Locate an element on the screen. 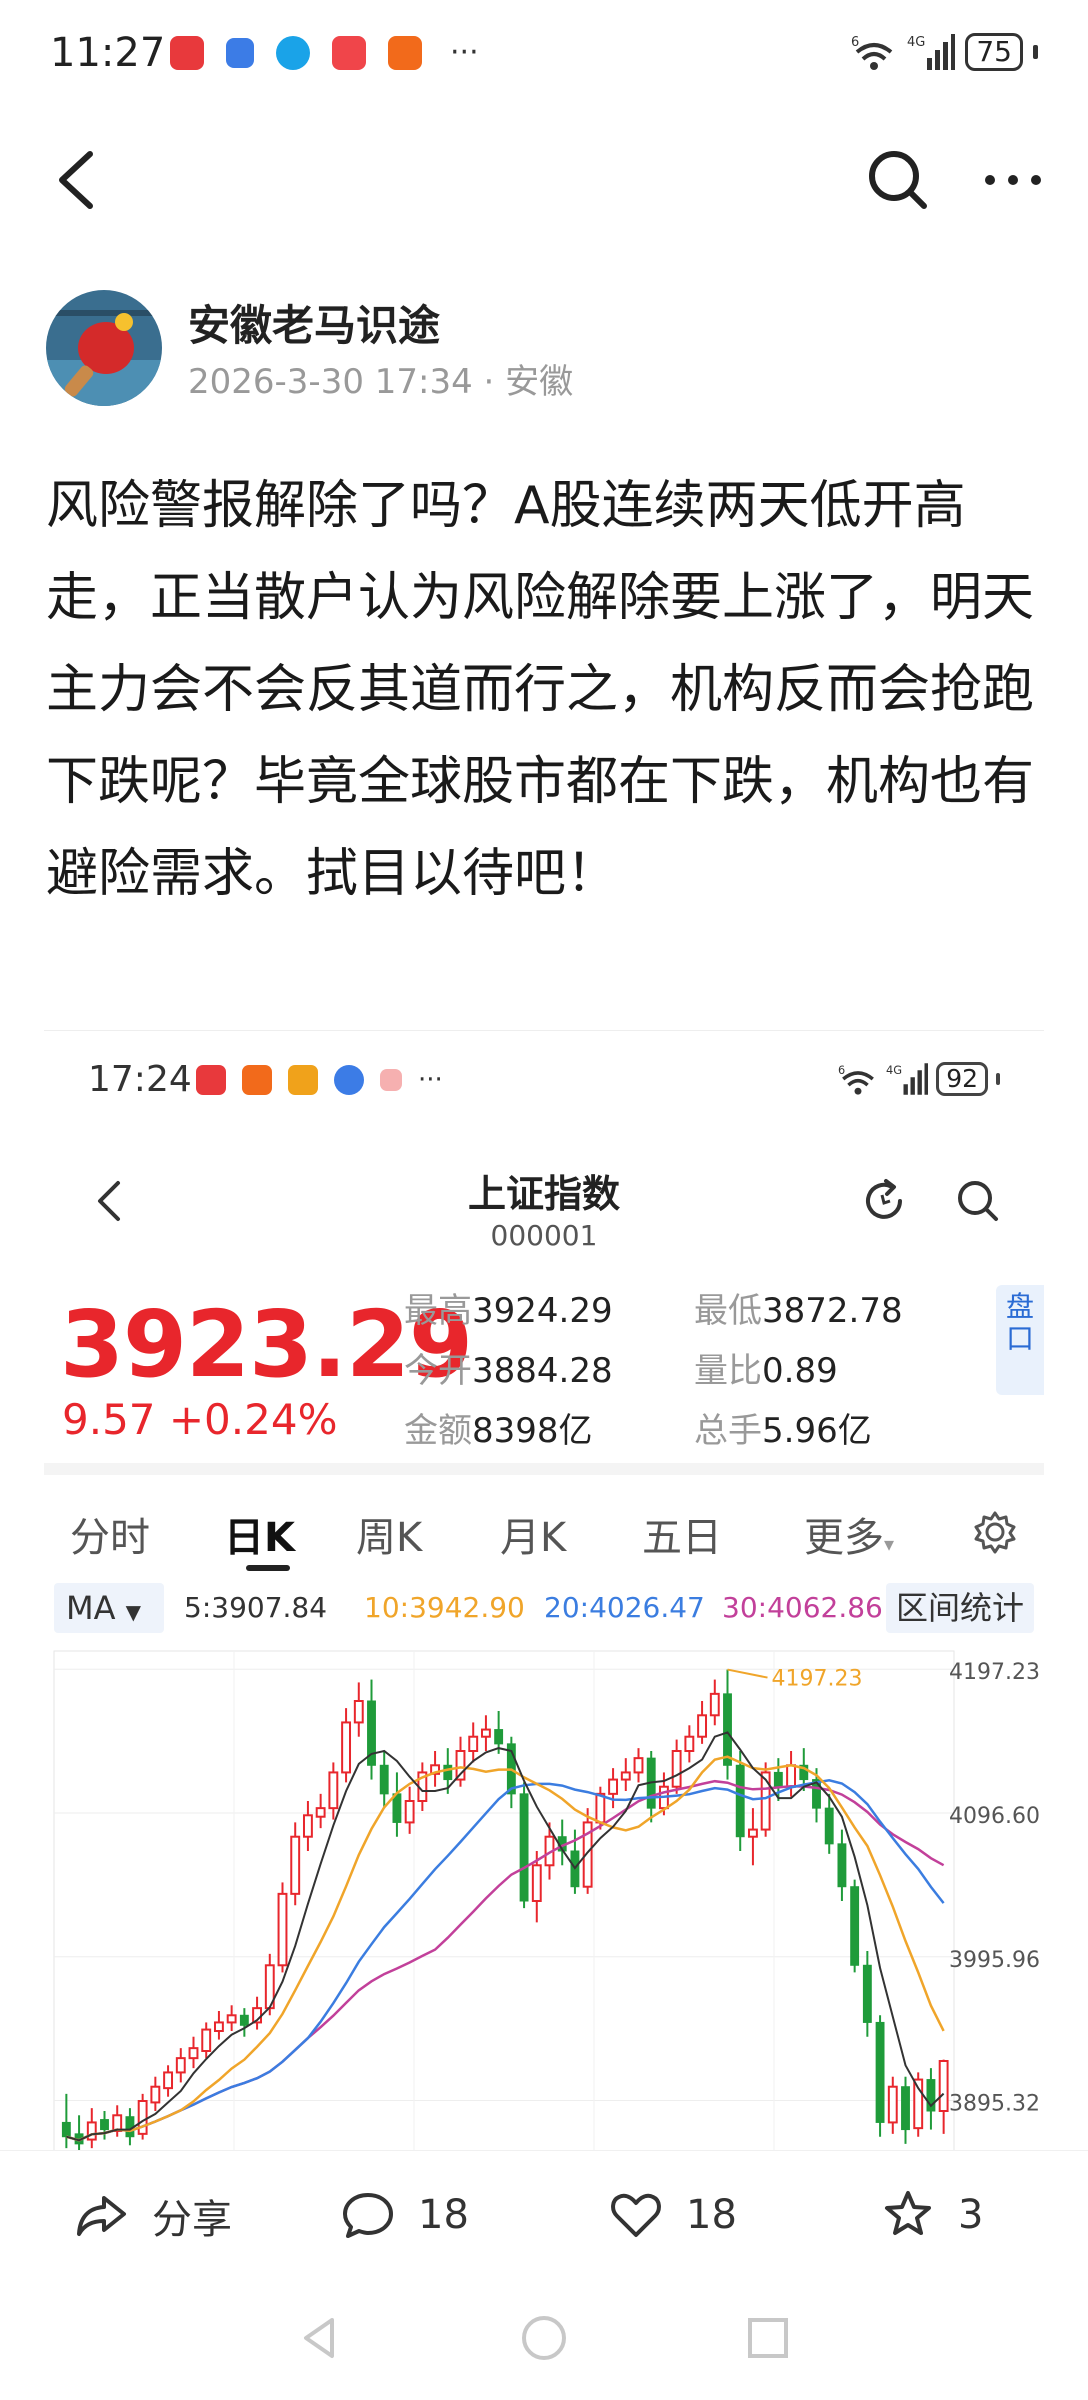 The height and width of the screenshot is (2400, 1088). chart-tabs: 分时 日K 周K 月K 五日 更多▾ is located at coordinates (544, 1532).